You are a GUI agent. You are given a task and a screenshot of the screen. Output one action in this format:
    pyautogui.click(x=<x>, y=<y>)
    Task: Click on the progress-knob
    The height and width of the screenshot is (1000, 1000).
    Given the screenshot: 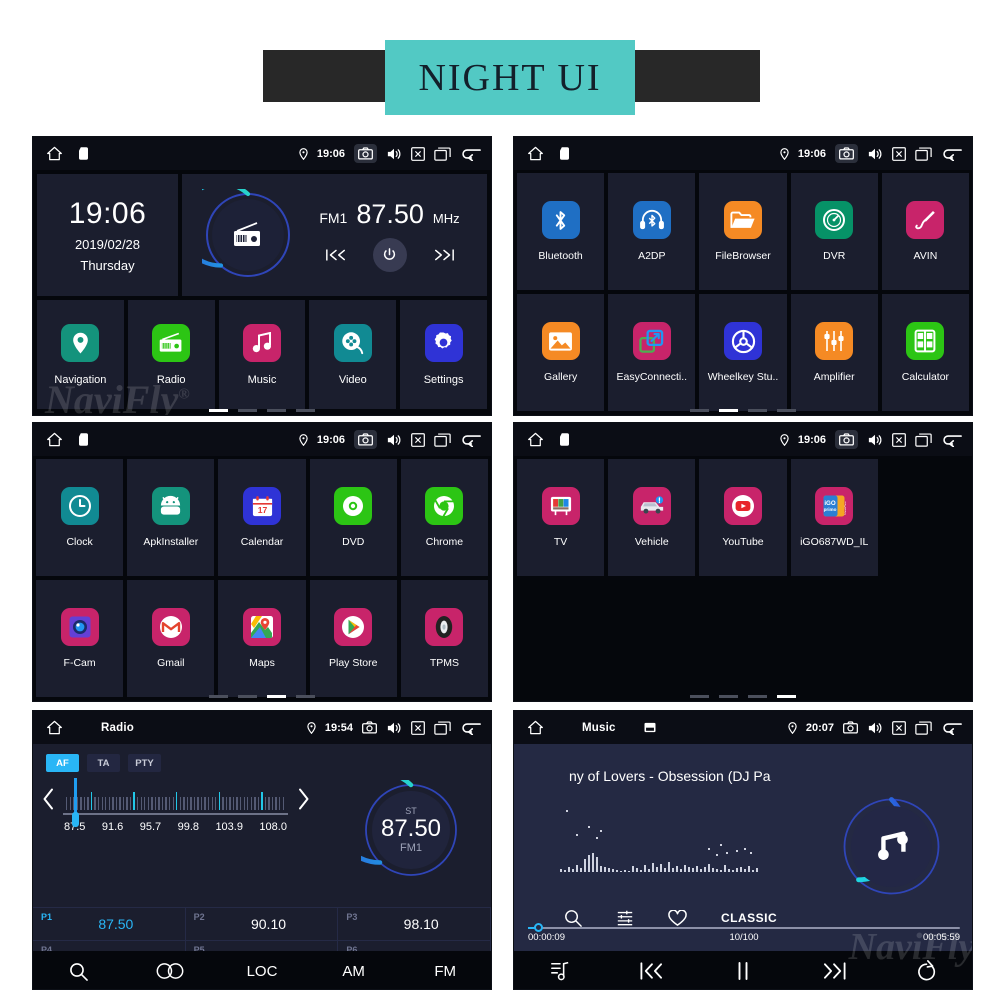 What is the action you would take?
    pyautogui.click(x=538, y=927)
    